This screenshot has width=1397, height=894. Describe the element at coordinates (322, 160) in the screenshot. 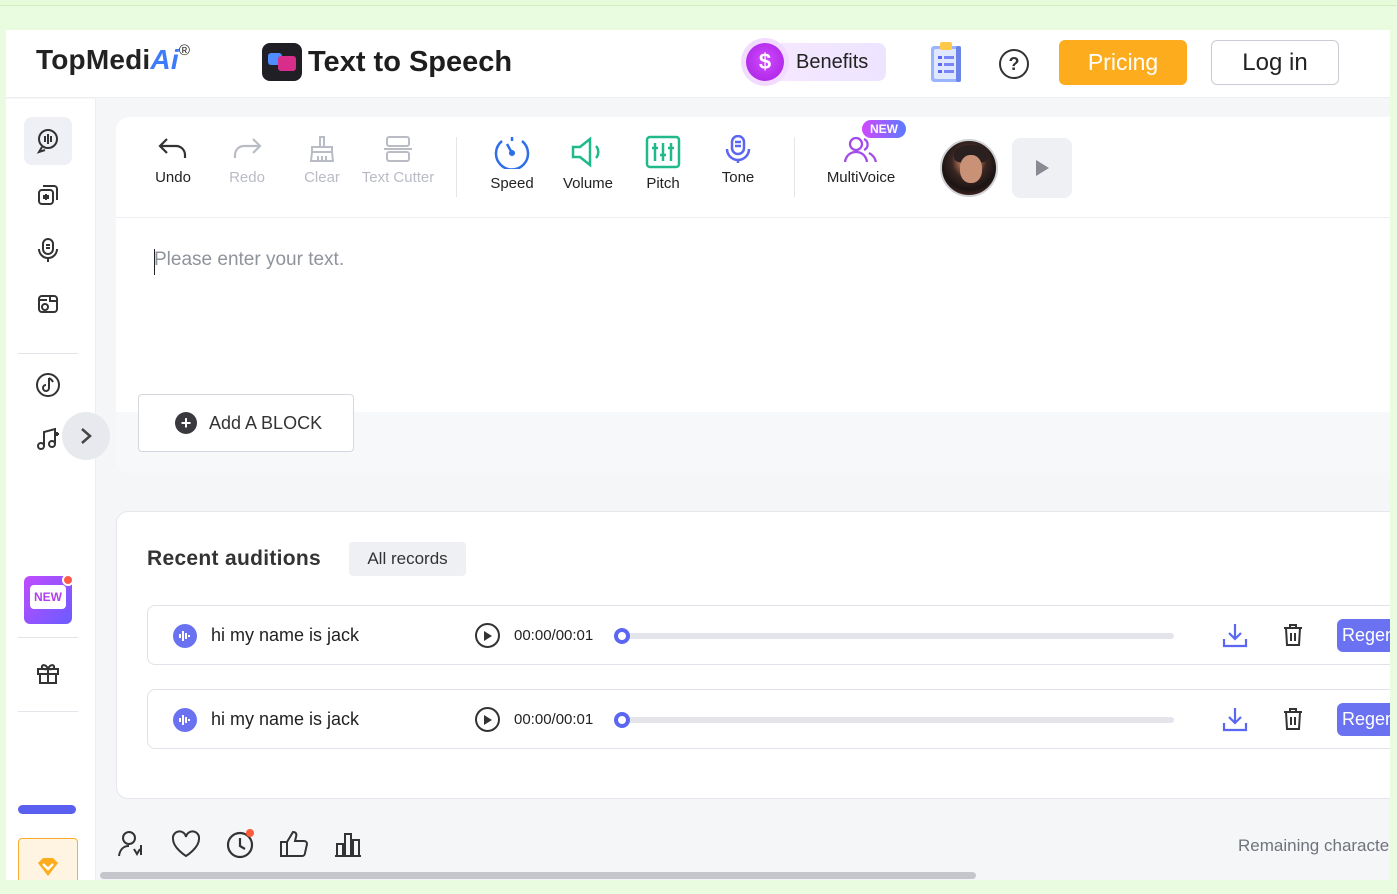

I see `clear-button: Clear` at that location.